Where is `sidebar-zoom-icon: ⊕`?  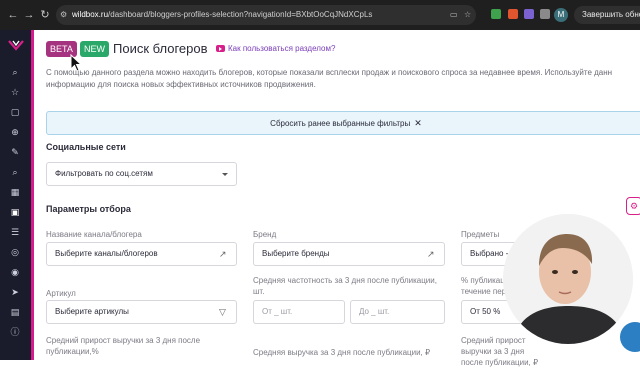 sidebar-zoom-icon: ⊕ is located at coordinates (15, 132).